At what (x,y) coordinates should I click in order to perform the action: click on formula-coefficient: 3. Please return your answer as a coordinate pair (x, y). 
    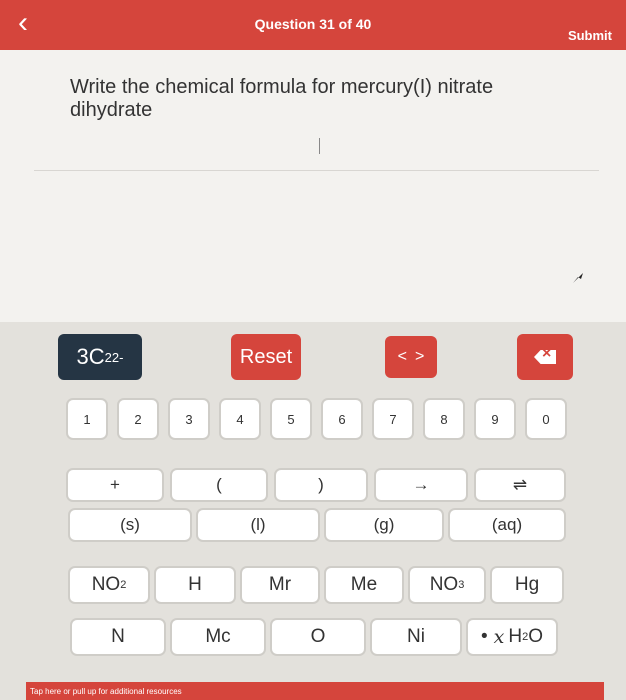
    Looking at the image, I should click on (82, 356).